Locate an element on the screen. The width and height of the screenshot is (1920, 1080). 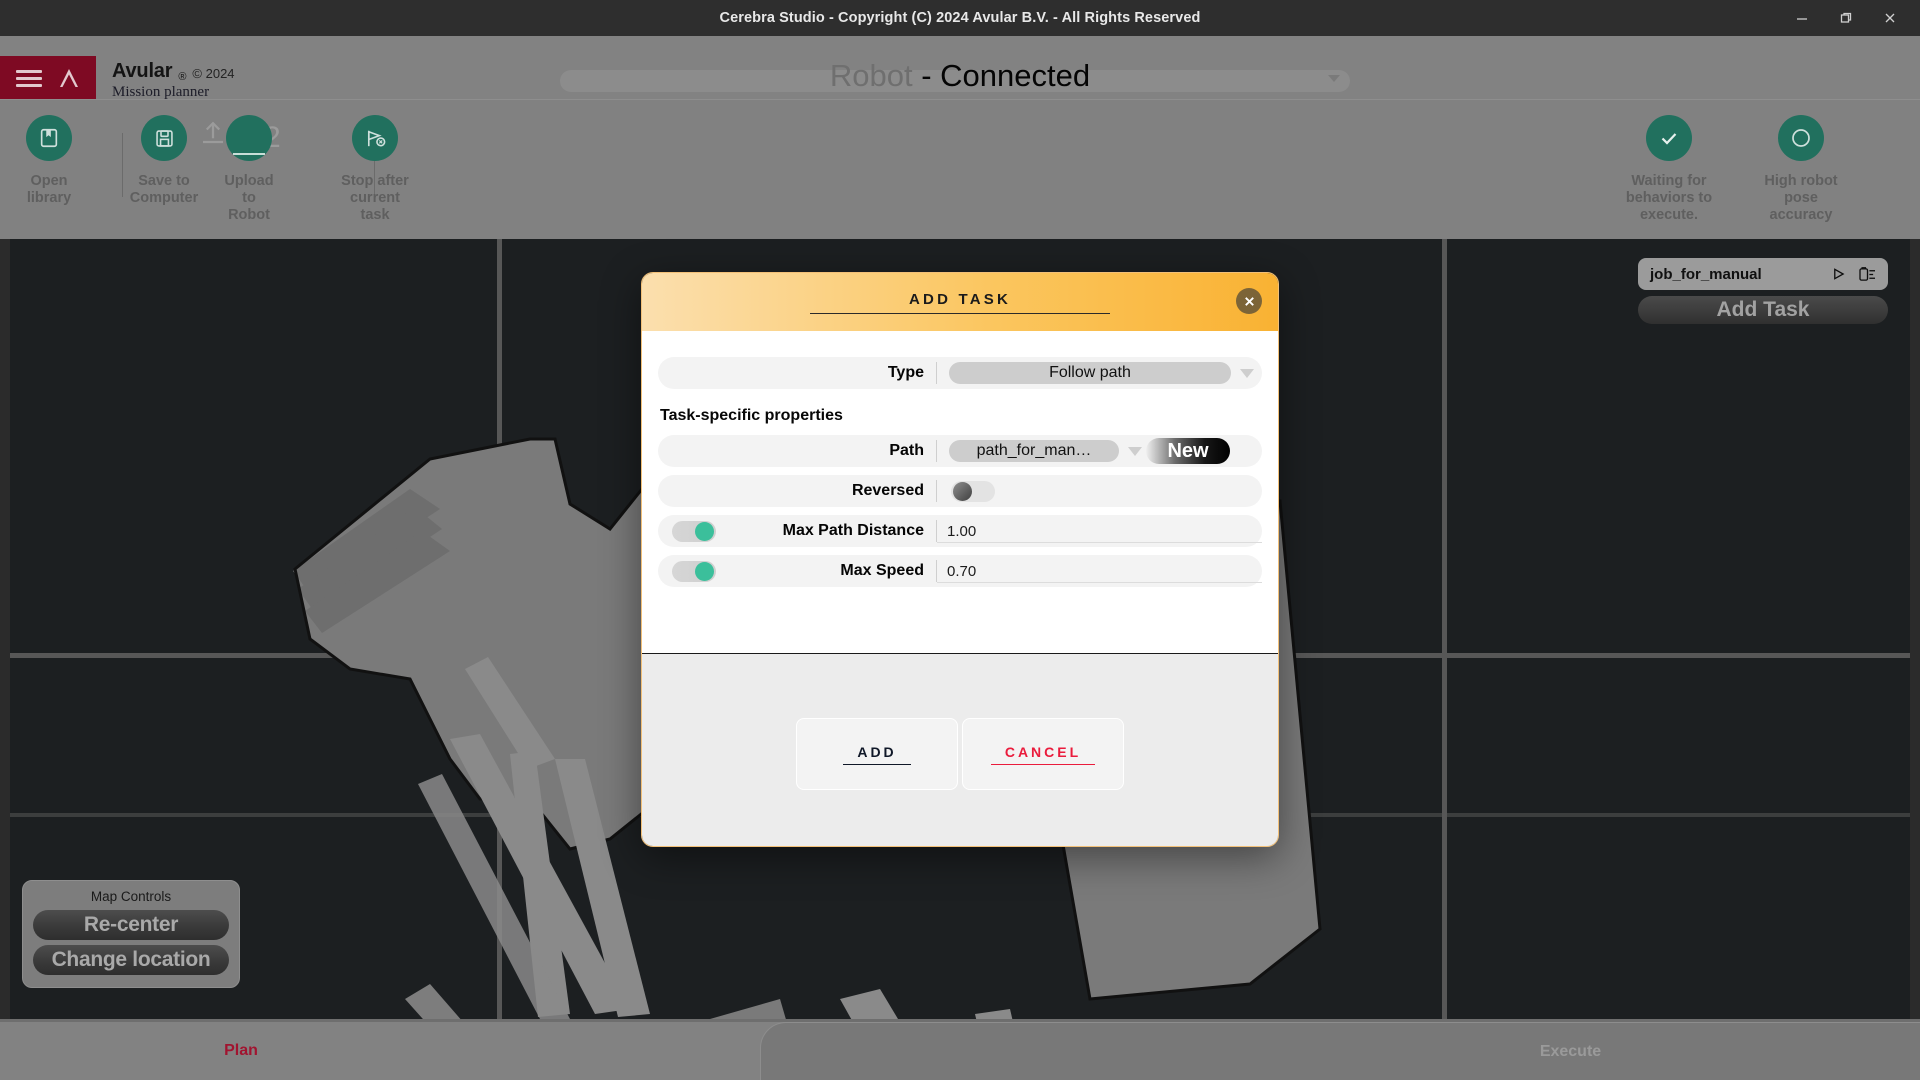
add-task-button: Add Task is located at coordinates (1763, 310).